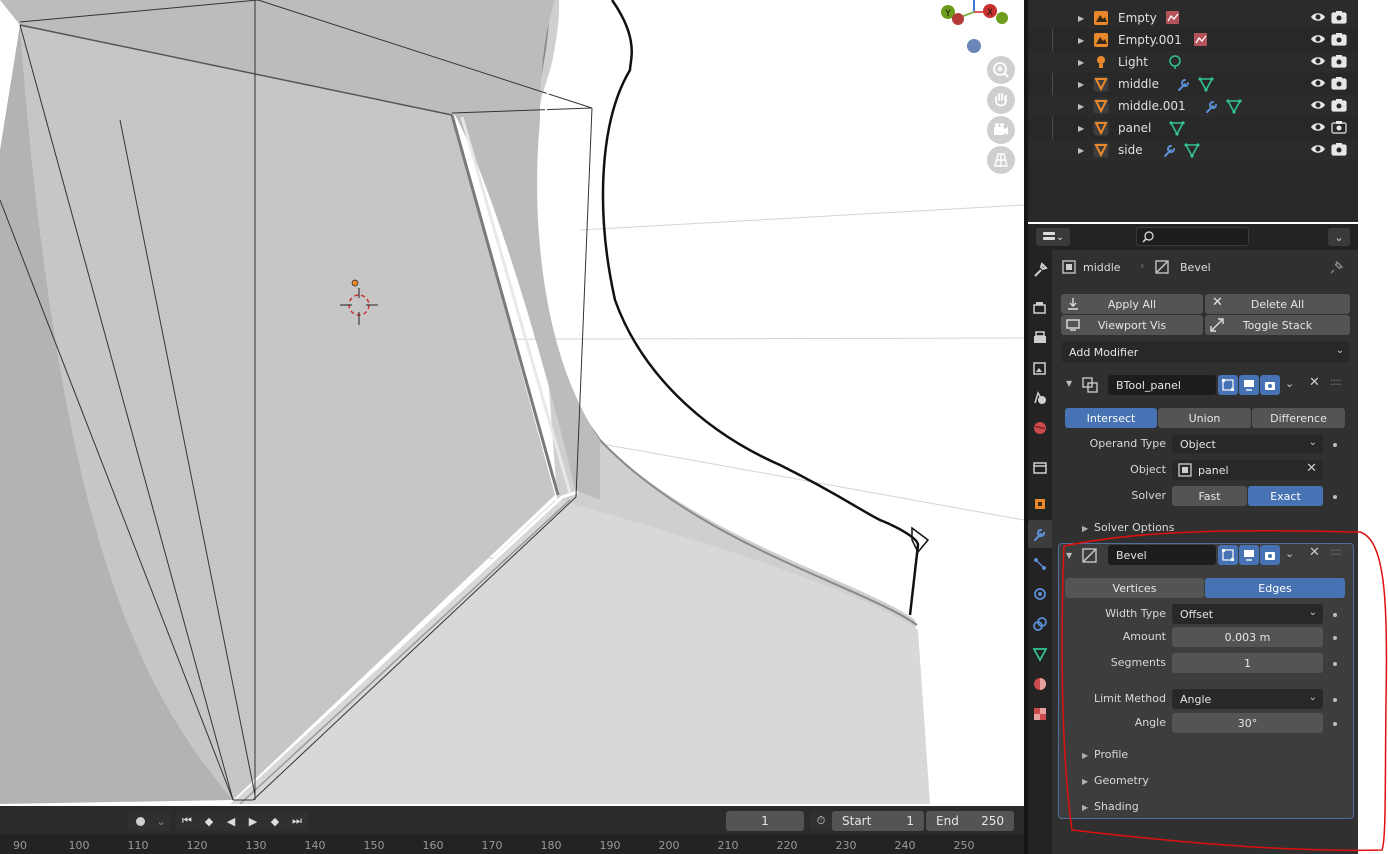  Describe the element at coordinates (1175, 63) in the screenshot. I see `light-data-icon` at that location.